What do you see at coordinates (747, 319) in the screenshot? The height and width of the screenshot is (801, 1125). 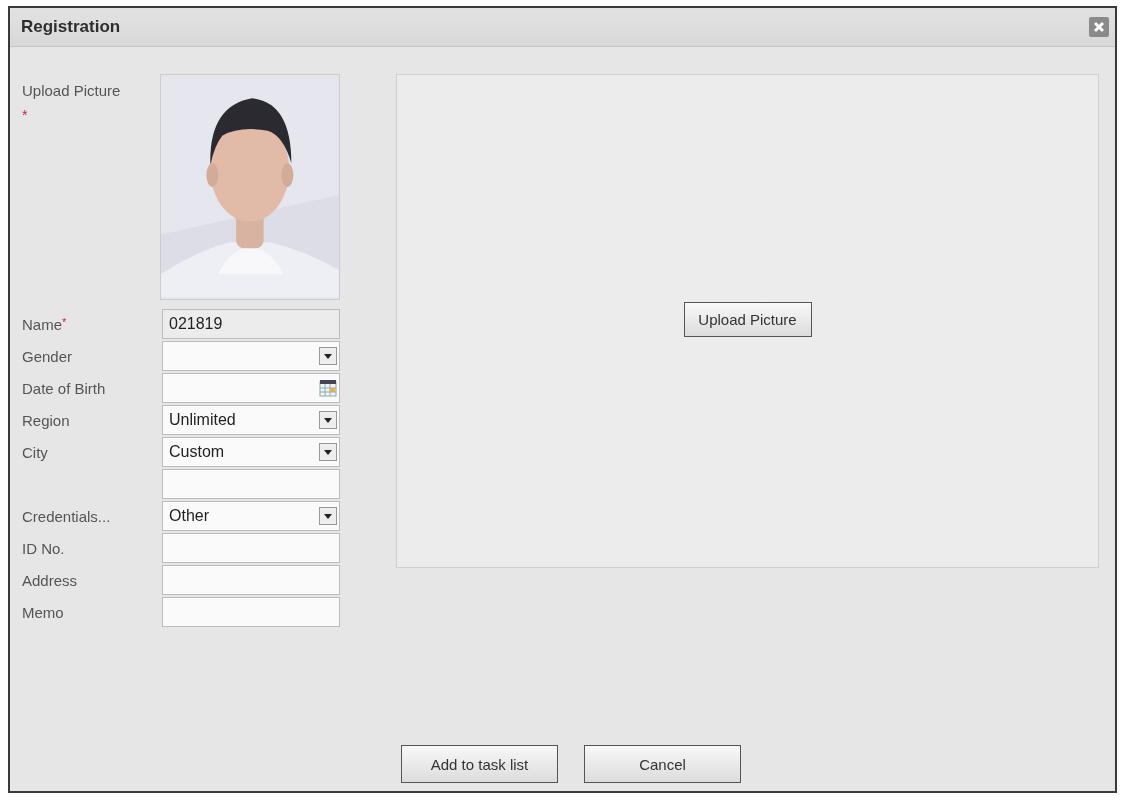 I see `upload-picture-button: Upload Picture` at bounding box center [747, 319].